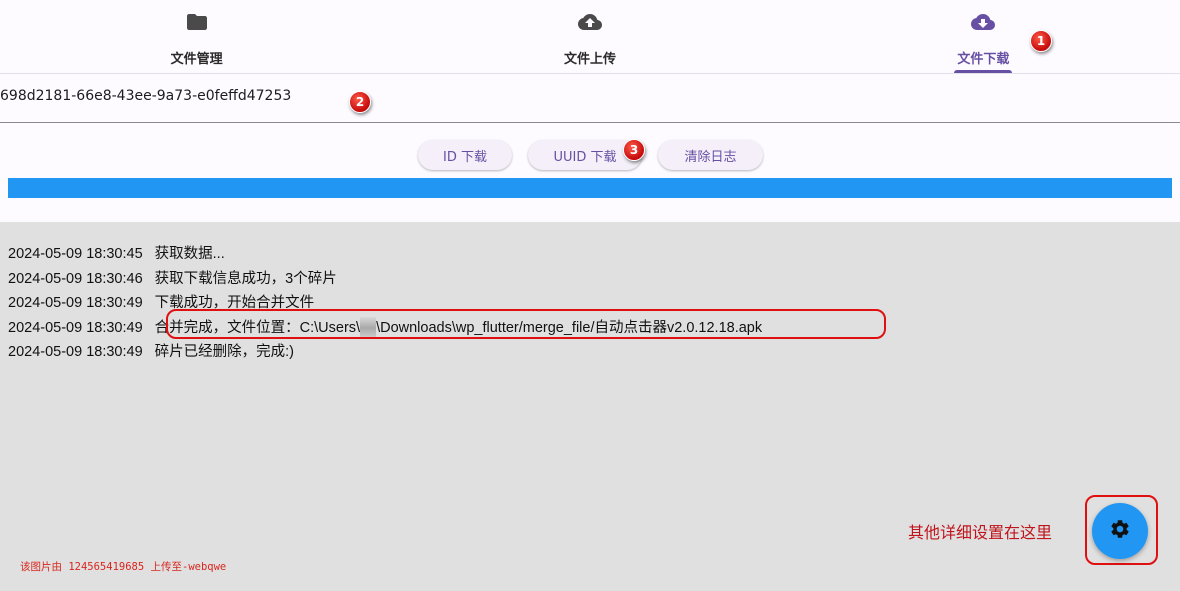  What do you see at coordinates (1041, 41) in the screenshot?
I see `annotation-marker-1: 1` at bounding box center [1041, 41].